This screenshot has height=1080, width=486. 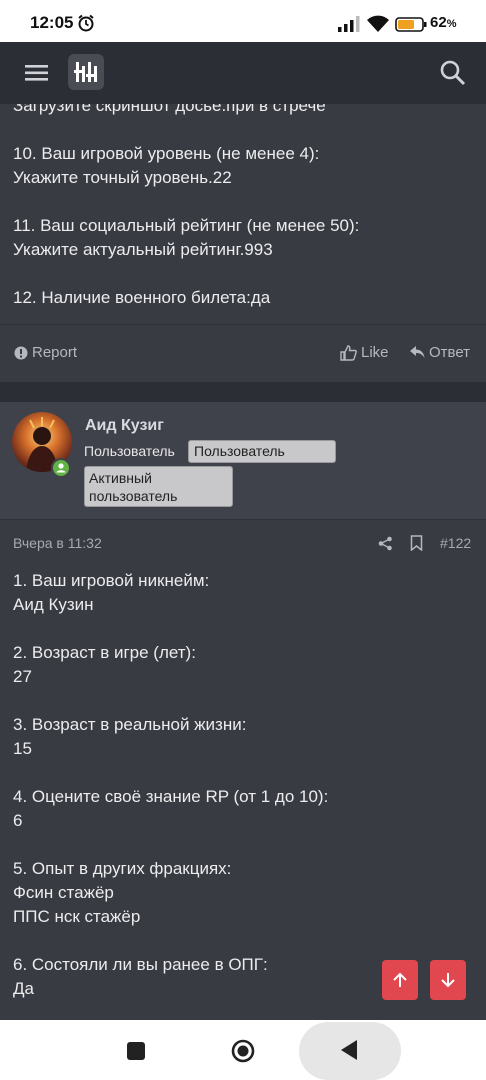 I want to click on reply-icon, so click(x=417, y=352).